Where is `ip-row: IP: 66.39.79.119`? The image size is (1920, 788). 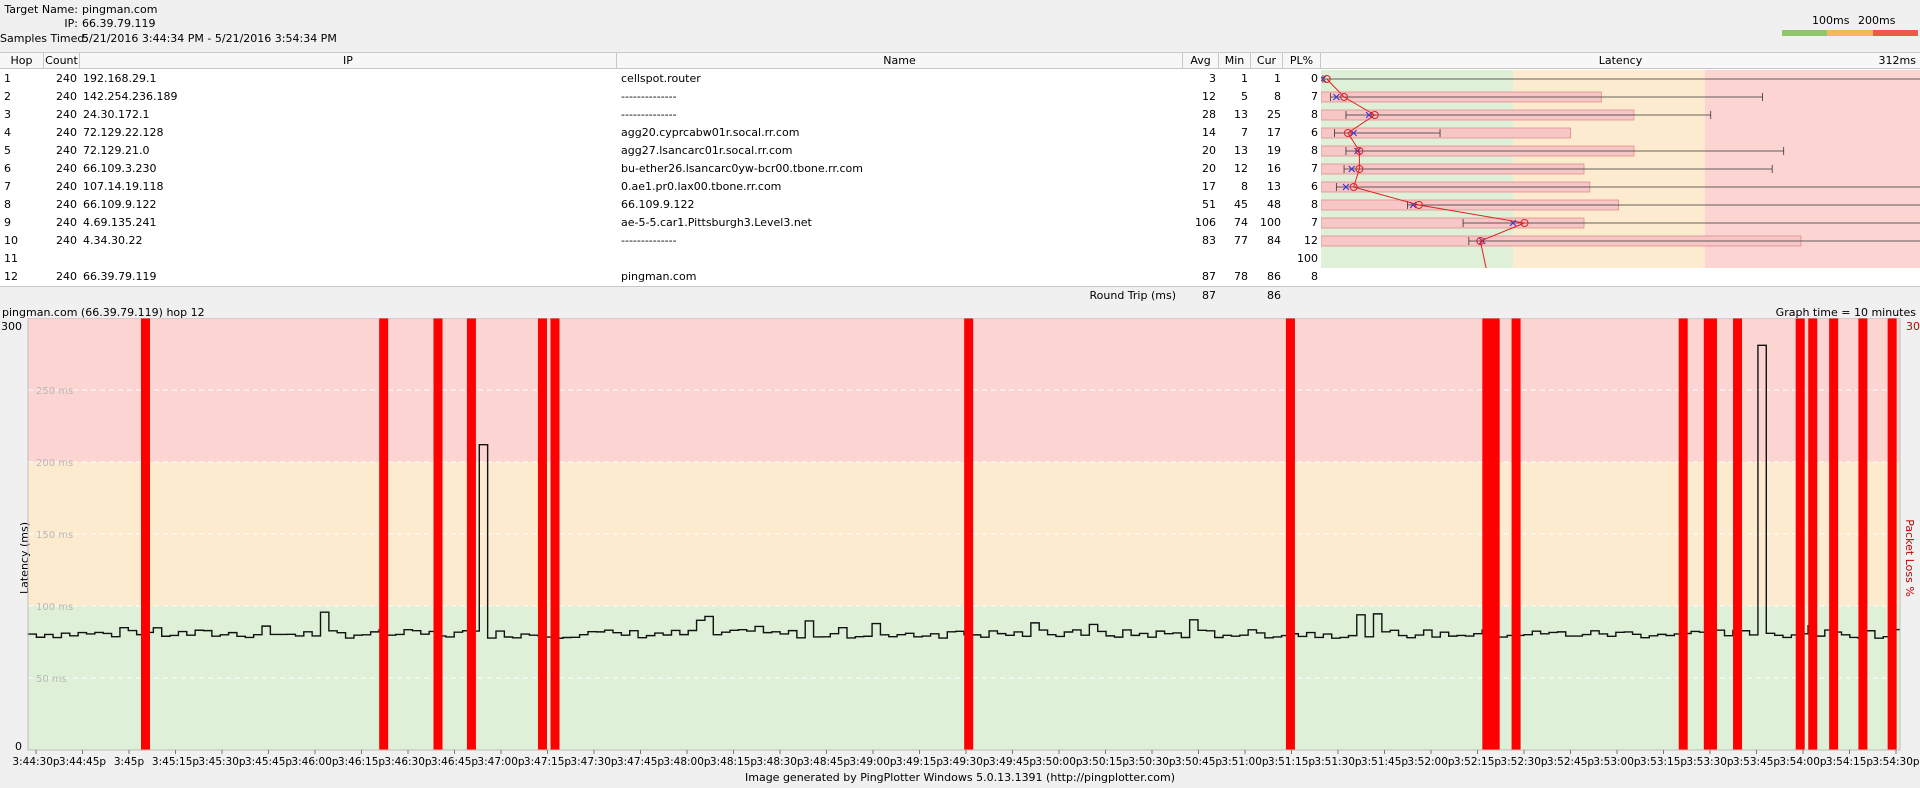 ip-row: IP: 66.39.79.119 is located at coordinates (77, 24).